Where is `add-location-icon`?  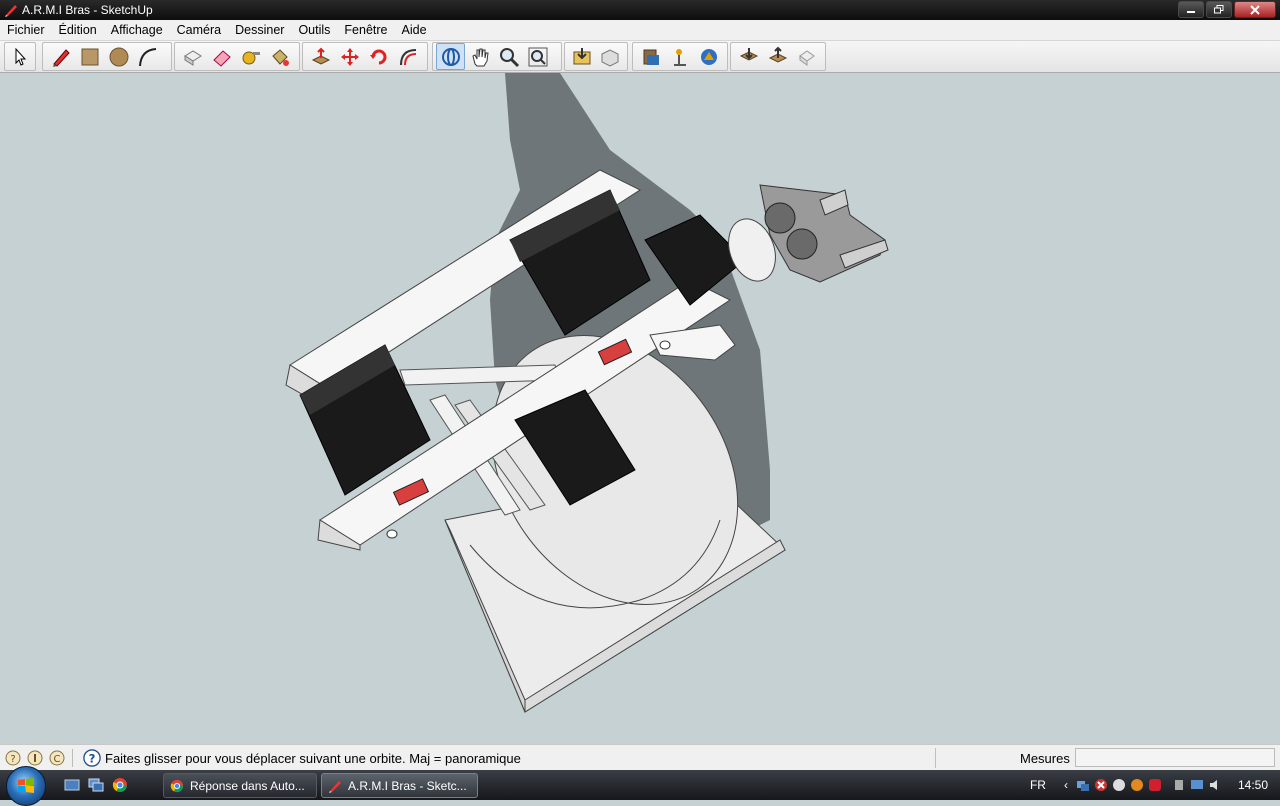 add-location-icon is located at coordinates (679, 57).